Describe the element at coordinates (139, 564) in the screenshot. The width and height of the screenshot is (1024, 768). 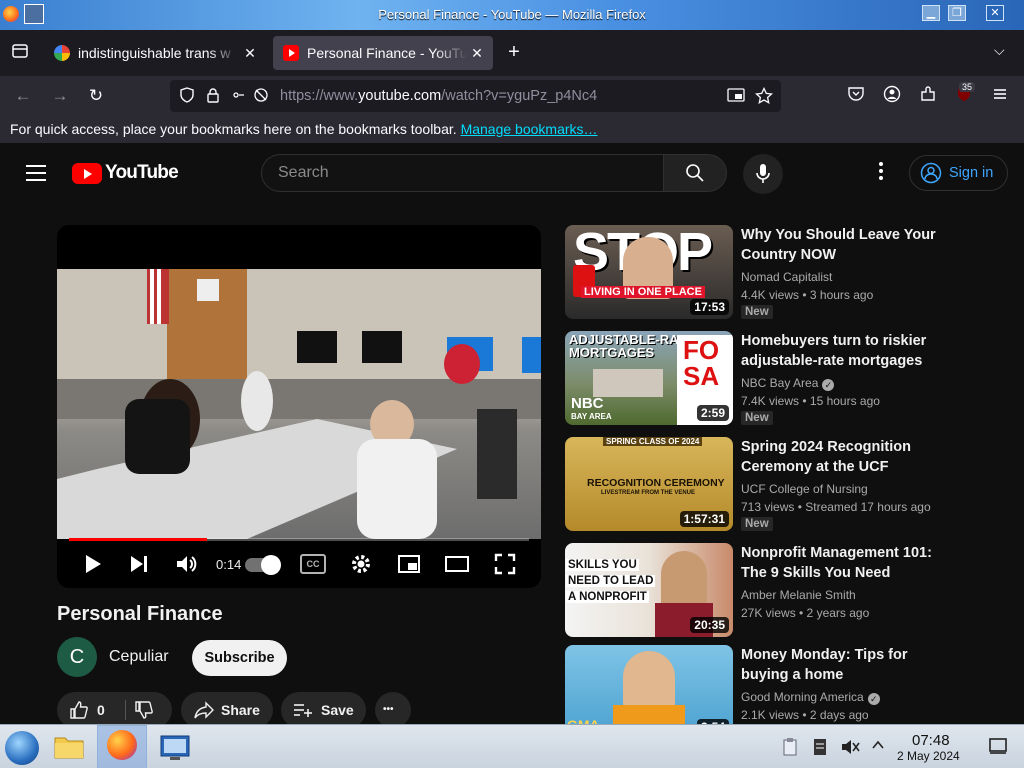
I see `next-icon` at that location.